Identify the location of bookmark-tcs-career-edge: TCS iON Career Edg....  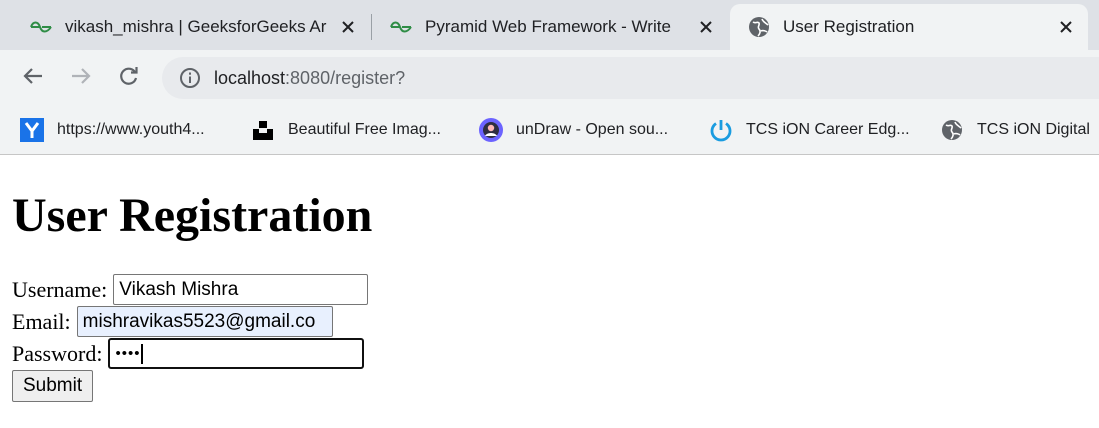
(809, 130).